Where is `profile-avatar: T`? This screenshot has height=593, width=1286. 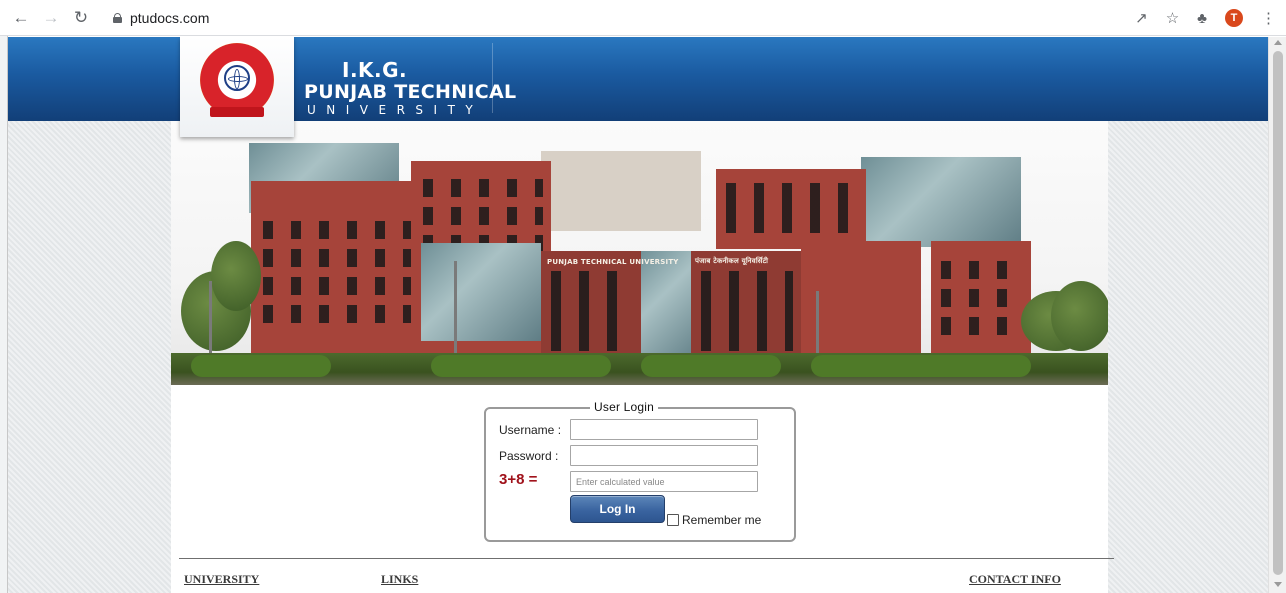 profile-avatar: T is located at coordinates (1234, 18).